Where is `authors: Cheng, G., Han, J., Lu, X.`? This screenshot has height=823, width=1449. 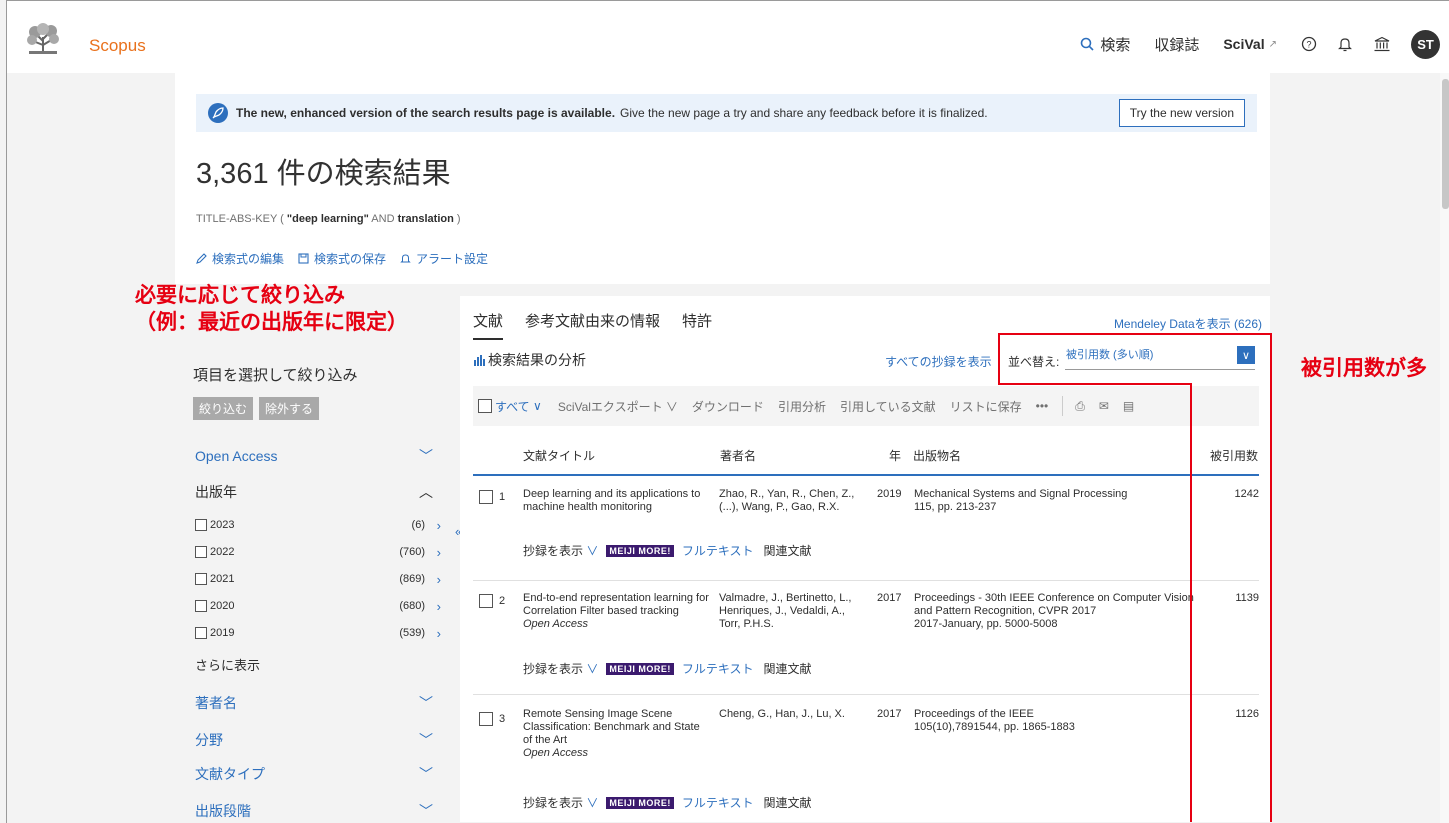 authors: Cheng, G., Han, J., Lu, X. is located at coordinates (794, 714).